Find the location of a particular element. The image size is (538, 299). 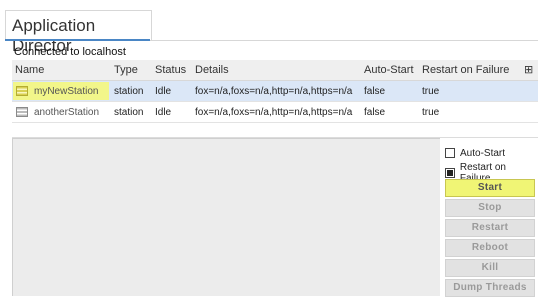

column-header-type: Type is located at coordinates (126, 70).